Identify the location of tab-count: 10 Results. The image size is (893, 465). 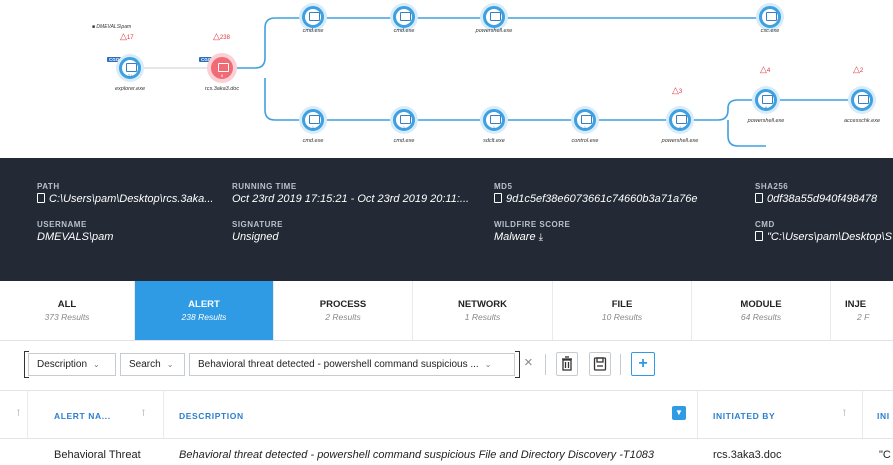
(622, 317).